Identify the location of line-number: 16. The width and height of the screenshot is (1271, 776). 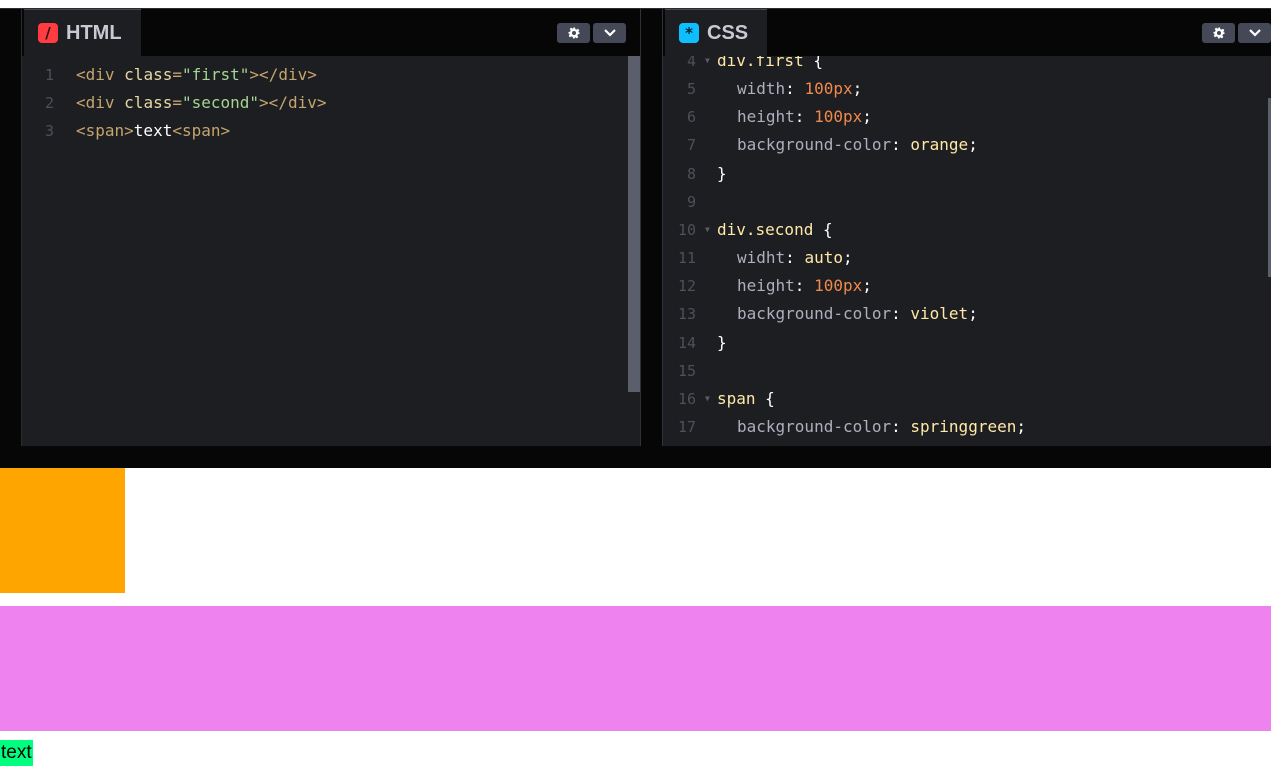
(686, 398).